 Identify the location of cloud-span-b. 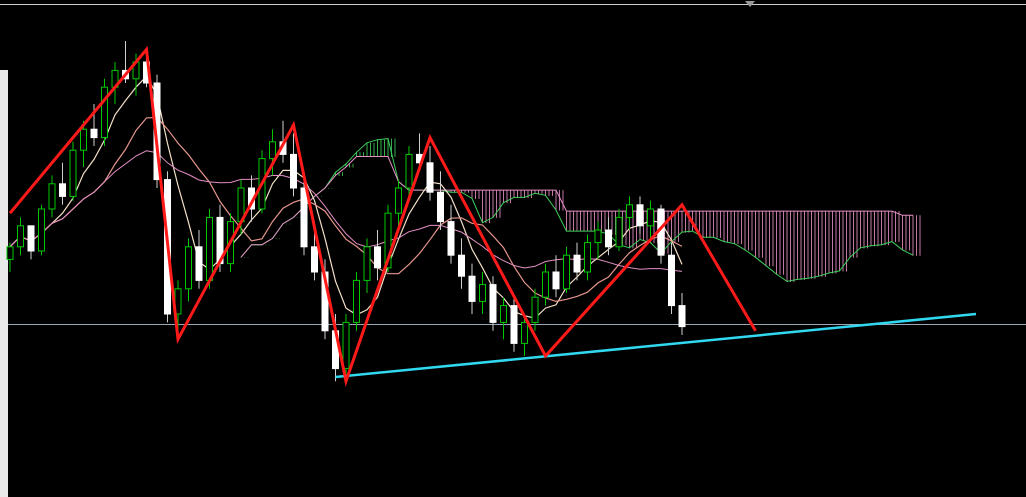
(576, 207).